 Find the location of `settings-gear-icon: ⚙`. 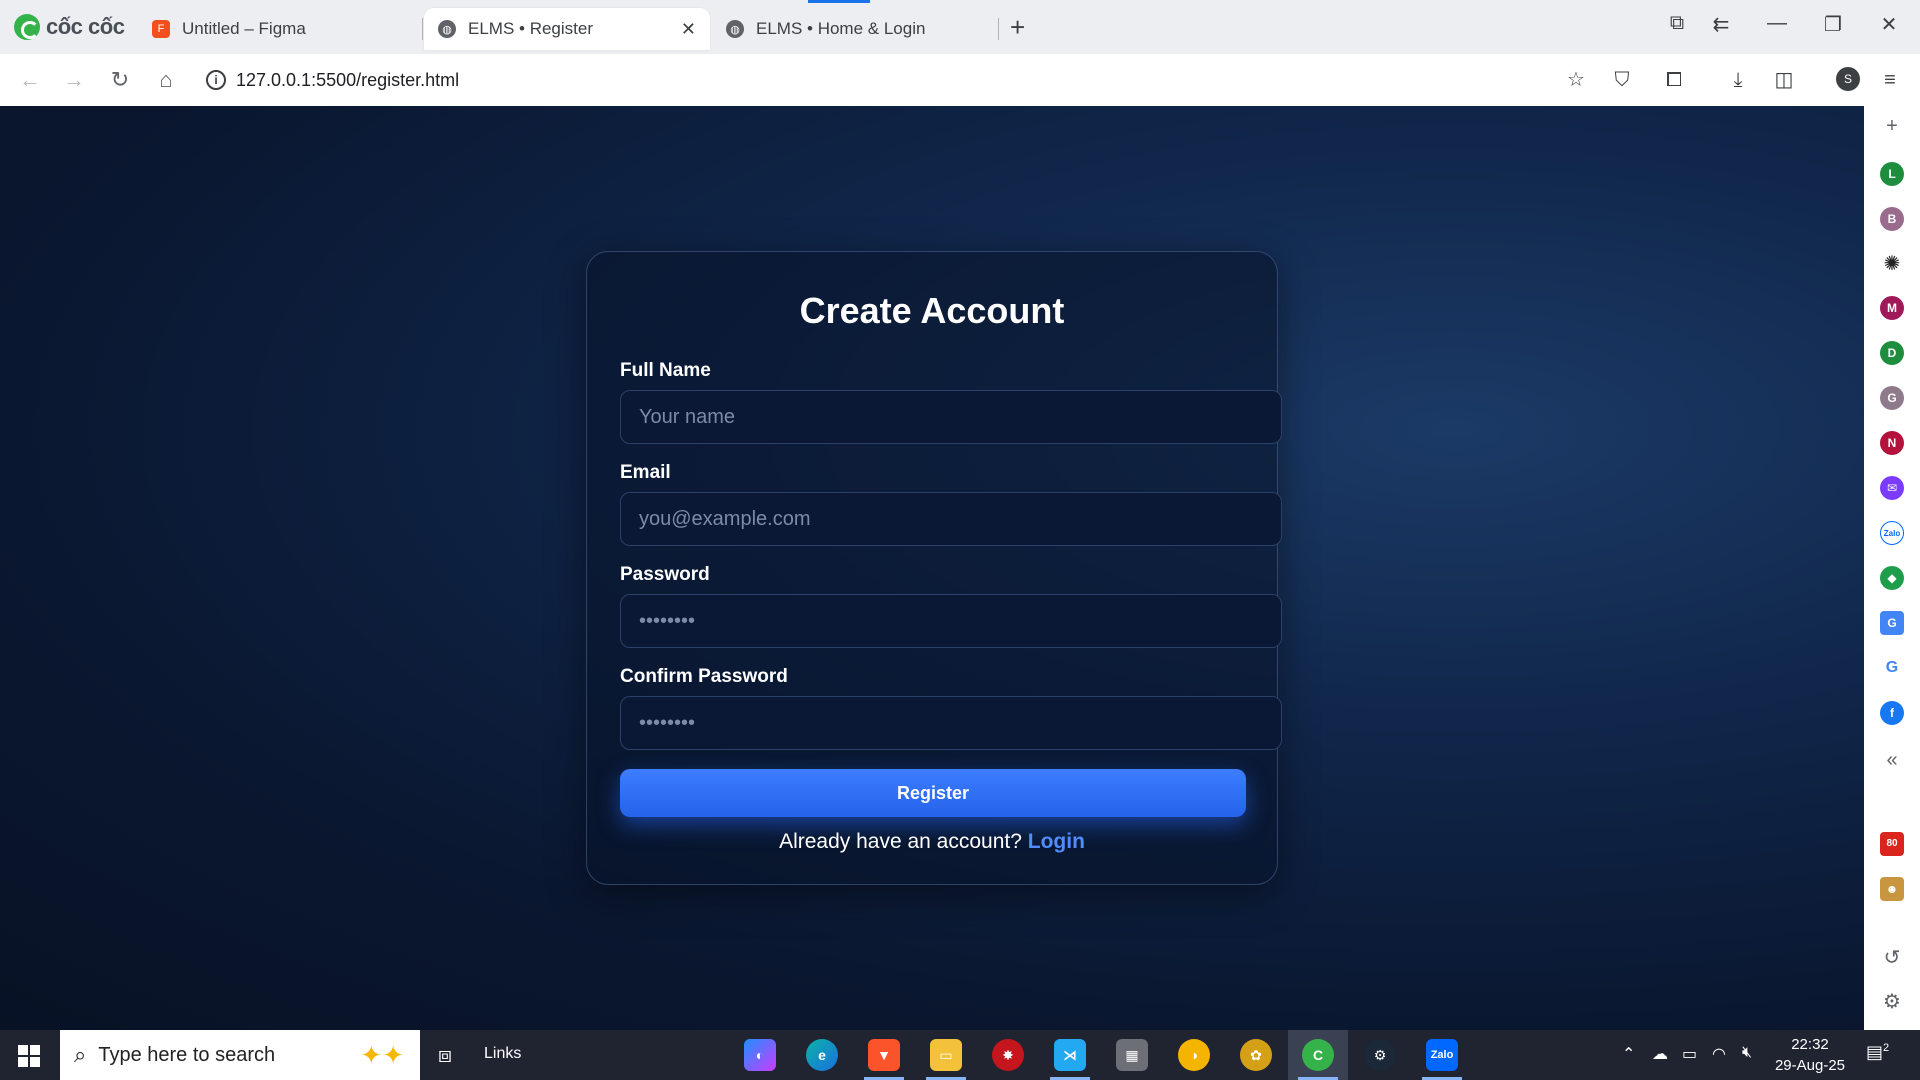

settings-gear-icon: ⚙ is located at coordinates (1892, 1002).